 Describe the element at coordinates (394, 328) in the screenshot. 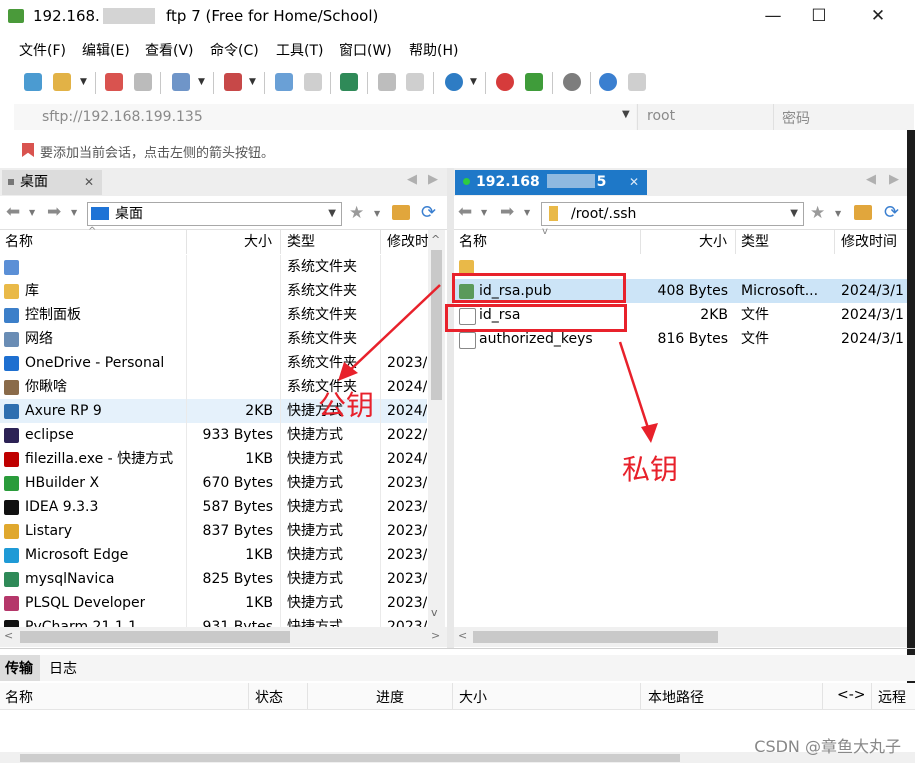

I see `arrow-line-public` at that location.